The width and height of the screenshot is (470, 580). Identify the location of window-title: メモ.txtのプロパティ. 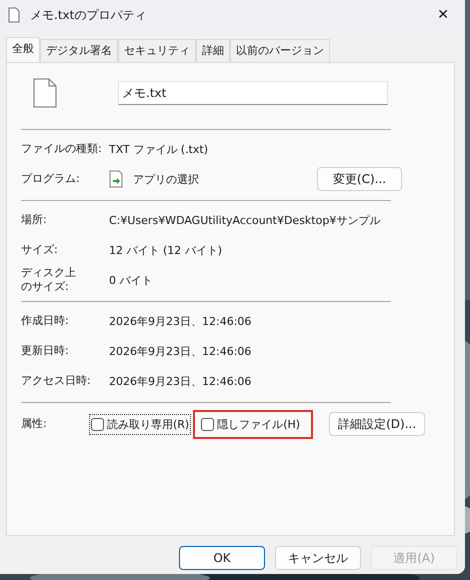
(89, 15).